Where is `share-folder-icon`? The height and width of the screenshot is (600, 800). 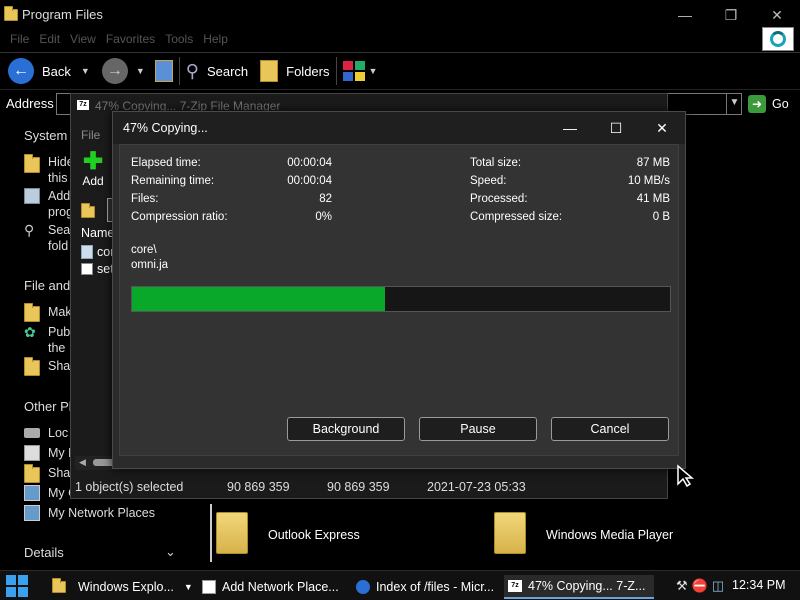 share-folder-icon is located at coordinates (32, 366).